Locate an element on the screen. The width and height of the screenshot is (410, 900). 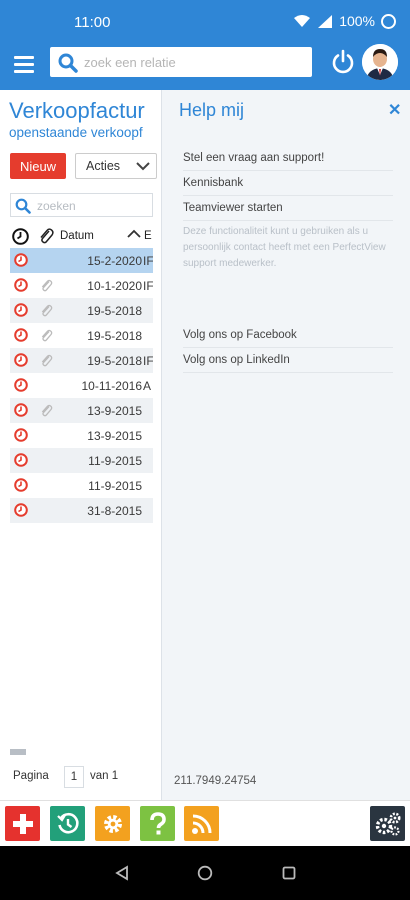
help-support-link: Stel een vraag aan support! is located at coordinates (288, 161).